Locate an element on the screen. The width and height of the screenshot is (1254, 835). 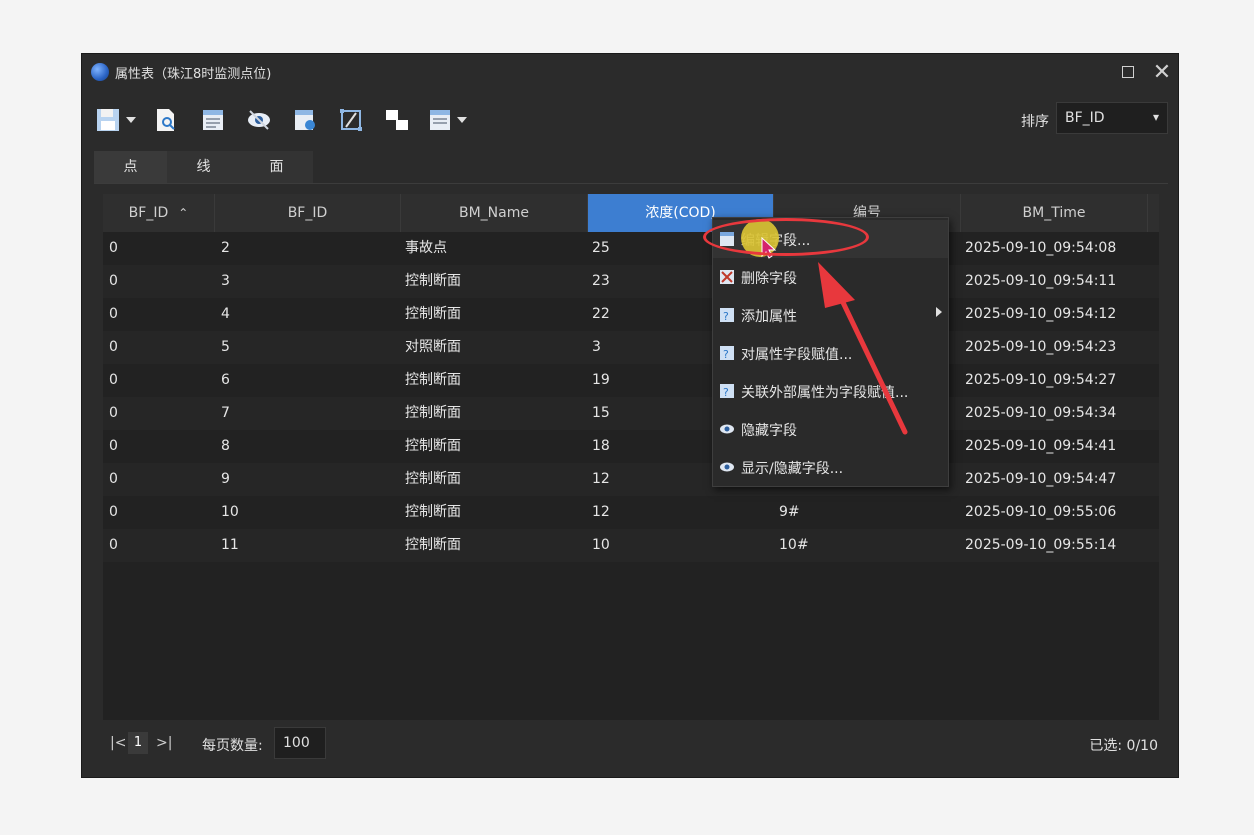
select-area-icon is located at coordinates (351, 120).